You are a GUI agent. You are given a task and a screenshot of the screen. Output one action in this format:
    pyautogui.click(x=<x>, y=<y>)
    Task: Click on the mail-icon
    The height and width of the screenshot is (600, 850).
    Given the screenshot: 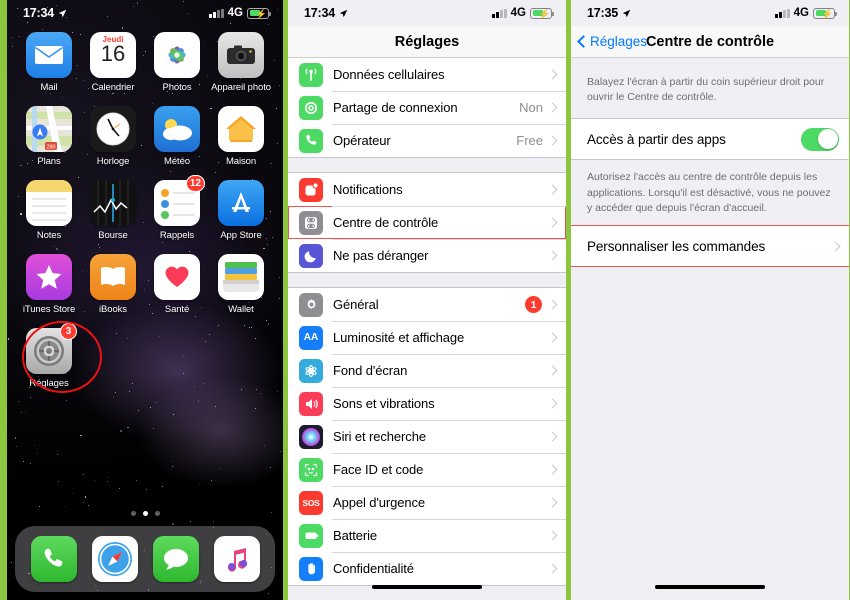 What is the action you would take?
    pyautogui.click(x=49, y=55)
    